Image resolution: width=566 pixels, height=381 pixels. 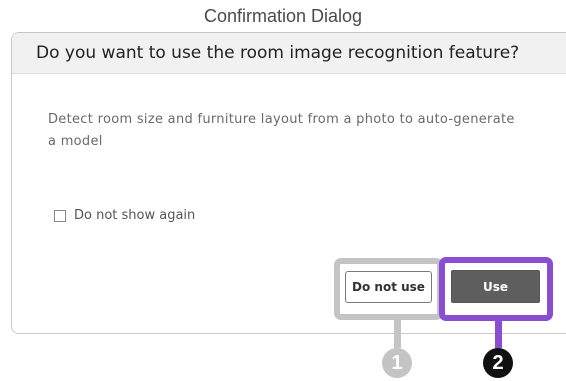 I want to click on do-not-show-again-checkbox, so click(x=60, y=215).